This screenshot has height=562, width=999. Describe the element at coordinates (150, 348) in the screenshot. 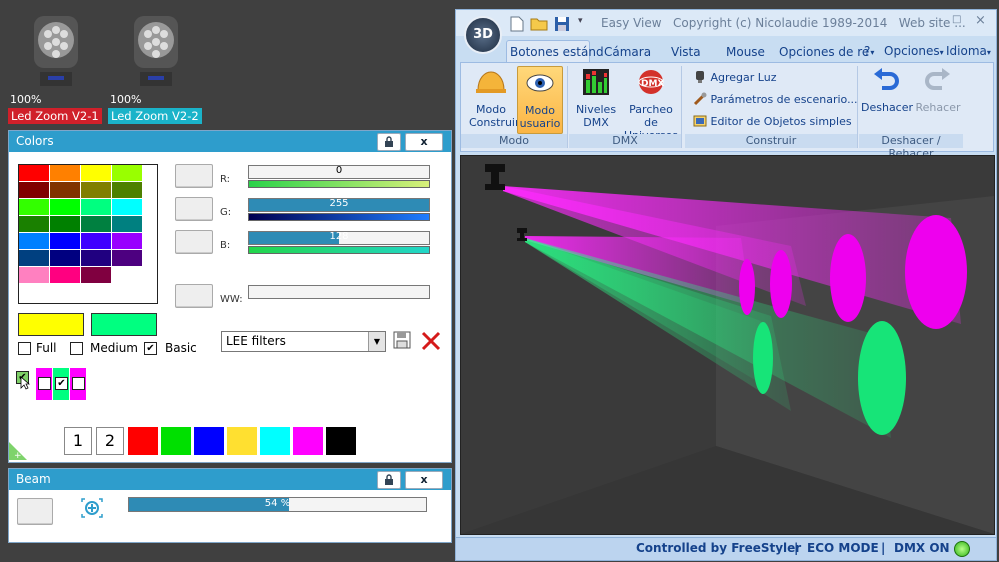

I see `basic-checkbox: ✔` at that location.